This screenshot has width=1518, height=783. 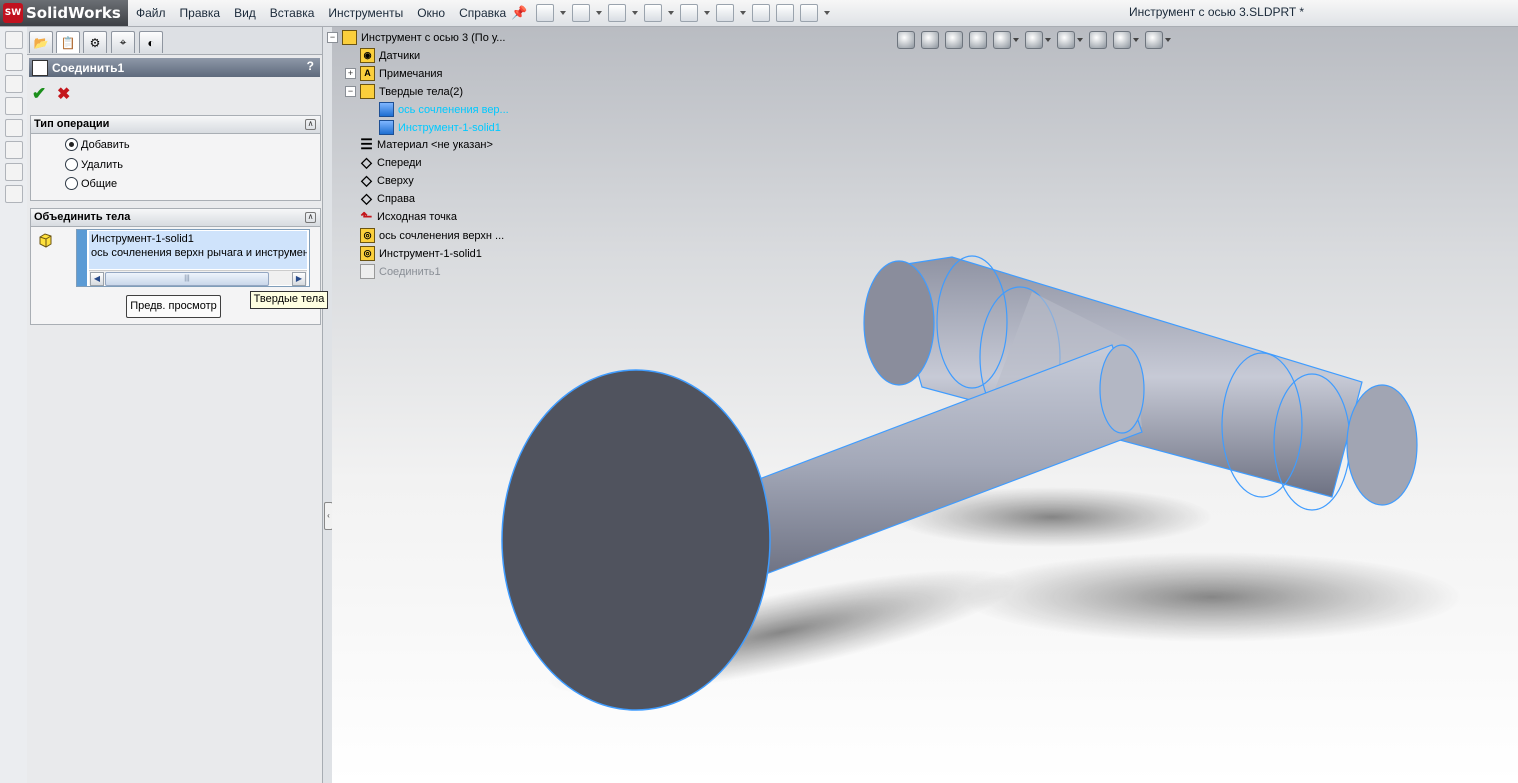 What do you see at coordinates (97, 144) in the screenshot?
I see `radio-add: Добавить` at bounding box center [97, 144].